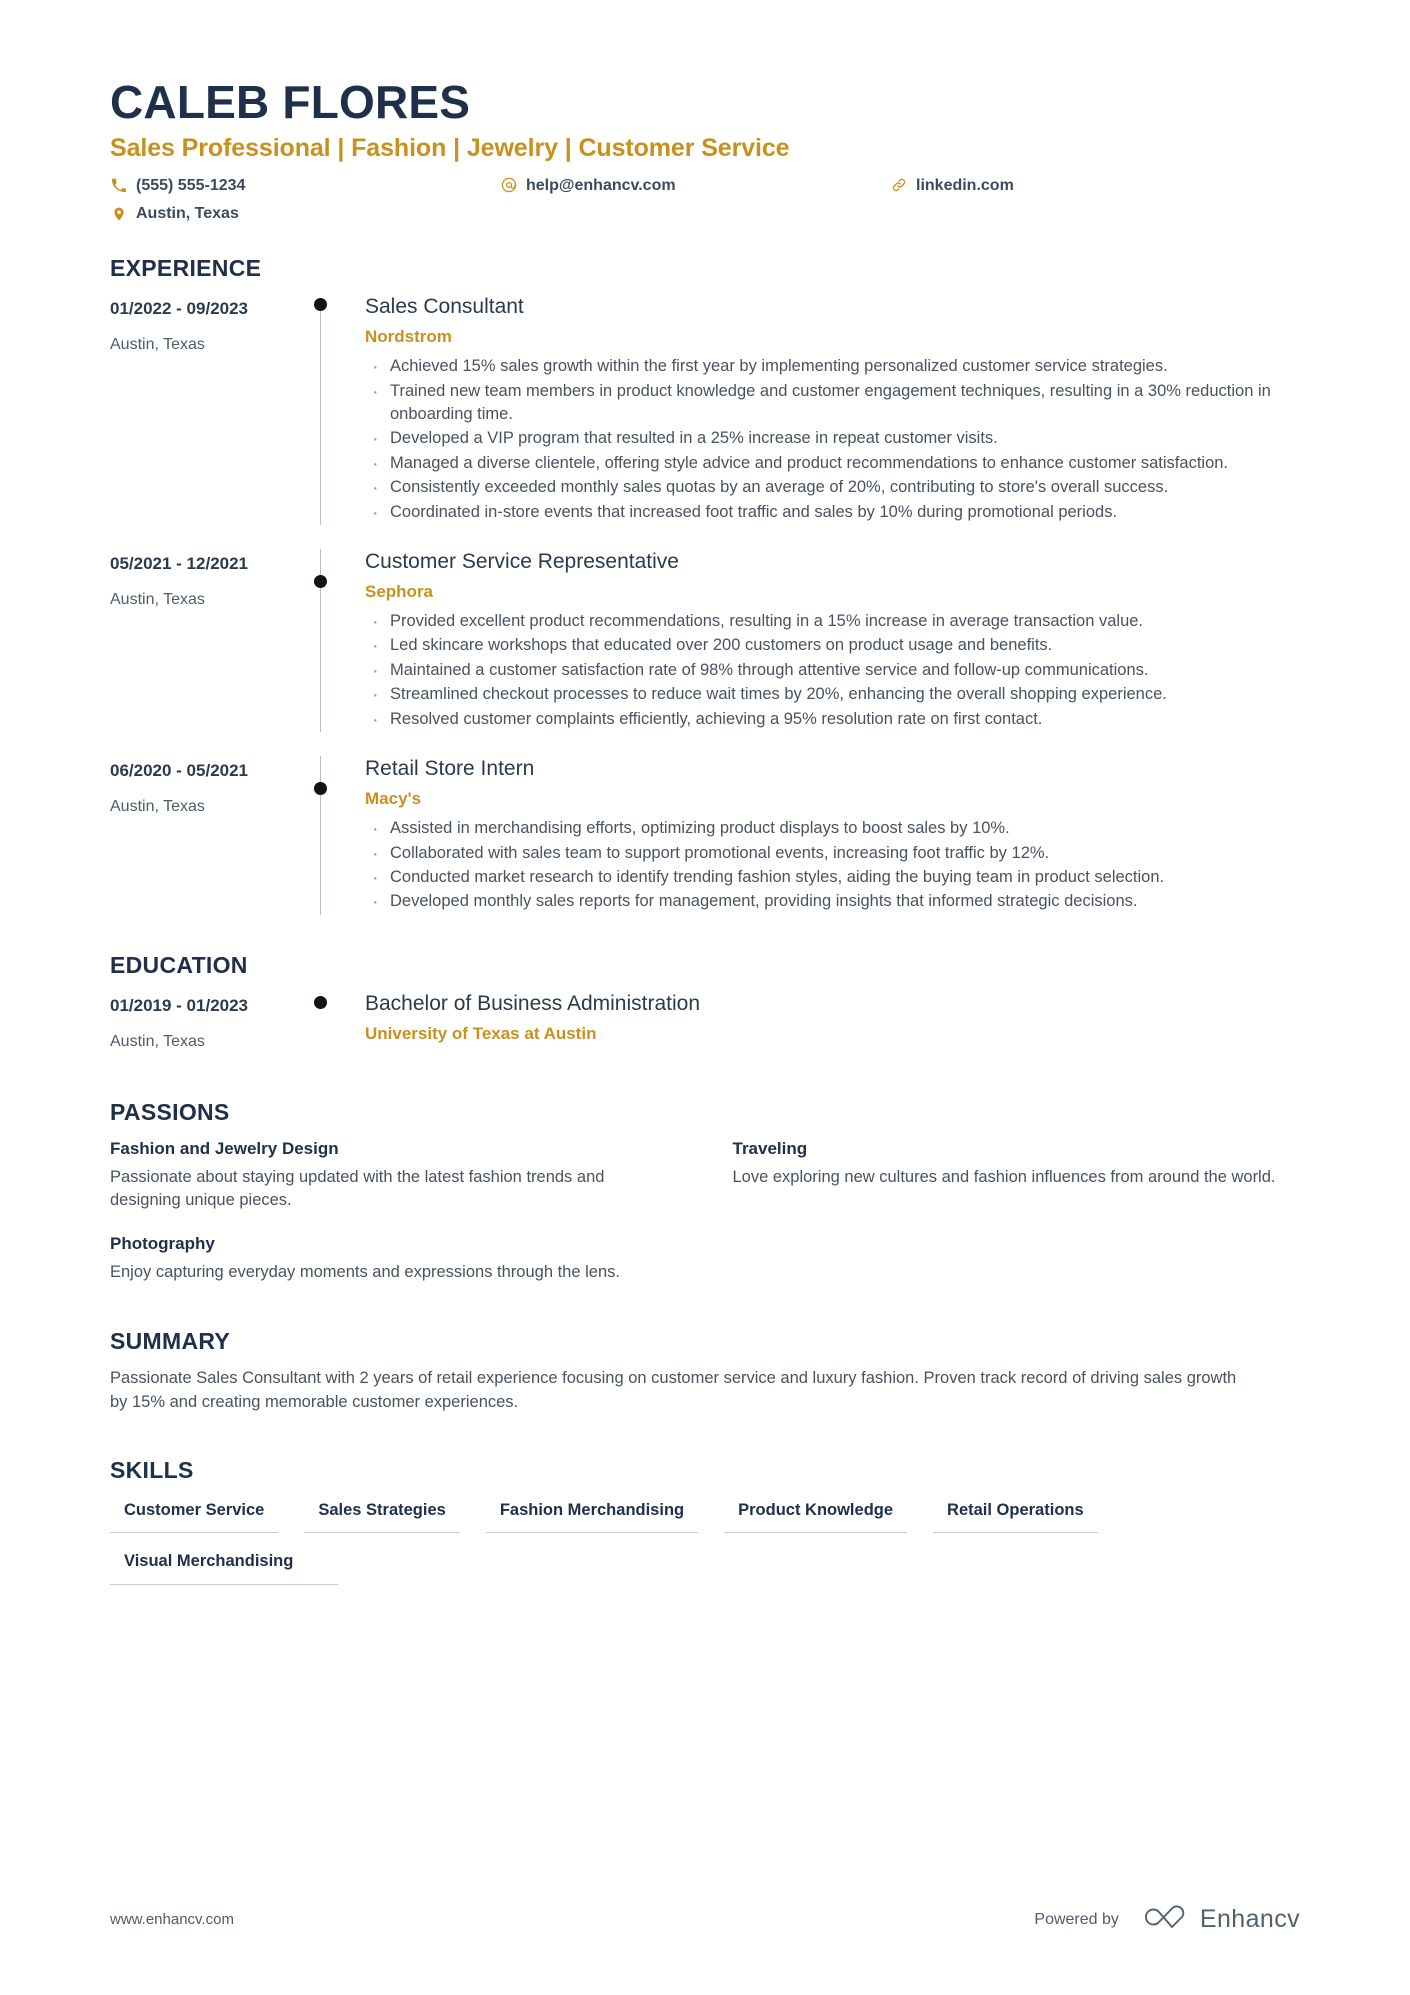 The width and height of the screenshot is (1410, 1995). What do you see at coordinates (290, 102) in the screenshot?
I see `page-title: CALEB FLORES` at bounding box center [290, 102].